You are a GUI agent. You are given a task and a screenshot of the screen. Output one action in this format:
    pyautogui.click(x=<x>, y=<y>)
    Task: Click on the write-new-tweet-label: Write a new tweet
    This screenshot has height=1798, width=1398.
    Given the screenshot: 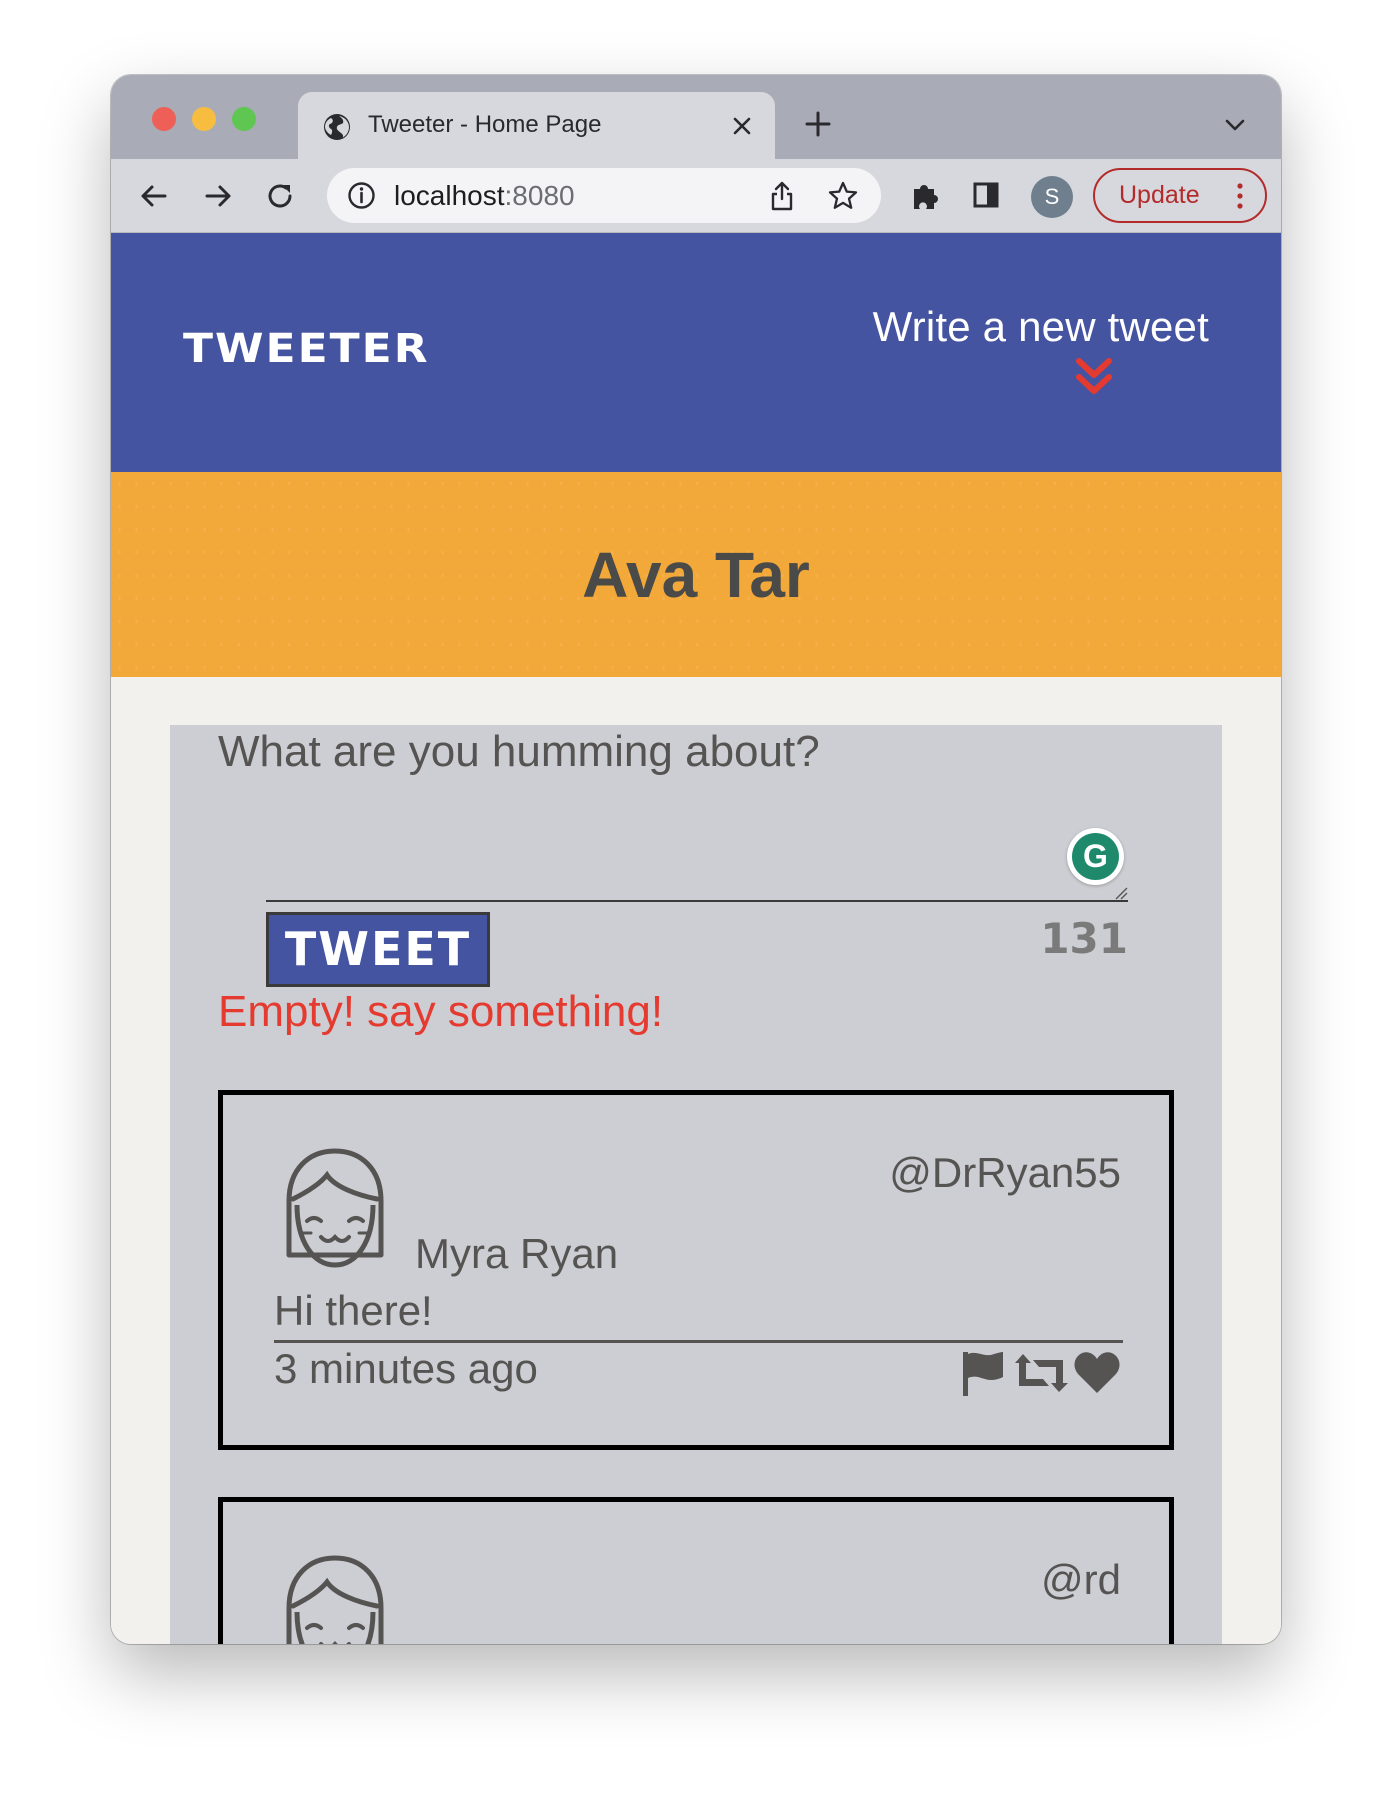 What is the action you would take?
    pyautogui.click(x=1040, y=326)
    